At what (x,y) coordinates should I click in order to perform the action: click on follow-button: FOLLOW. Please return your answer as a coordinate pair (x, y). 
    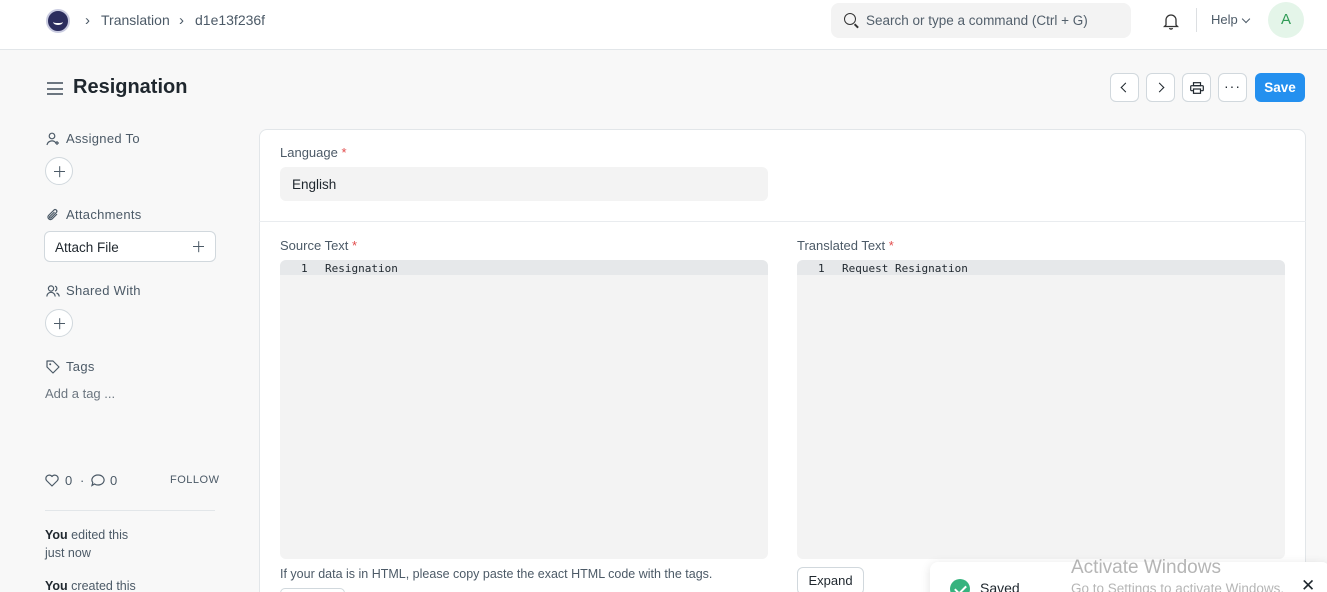
    Looking at the image, I should click on (194, 480).